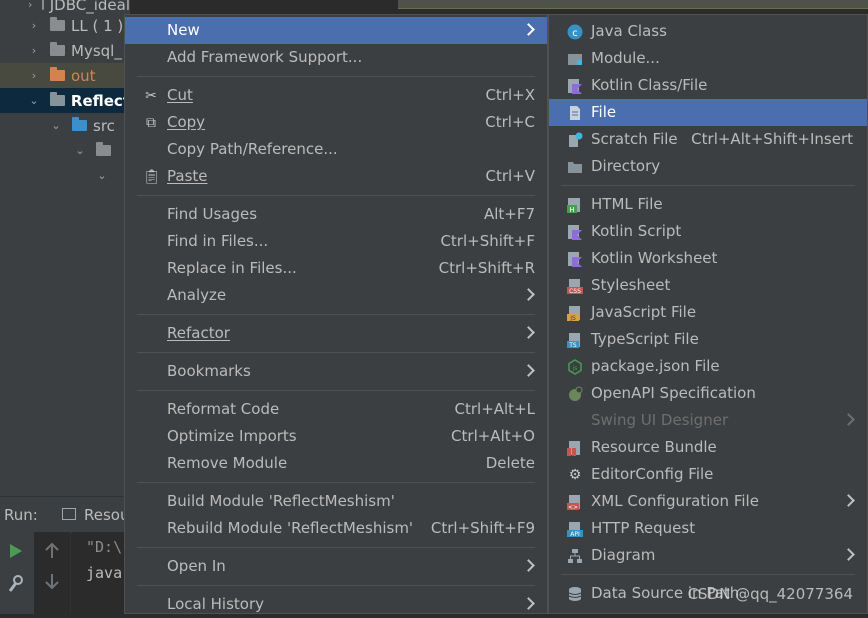  I want to click on menu-item-shortcut: Ctrl+Shift+R, so click(486, 268).